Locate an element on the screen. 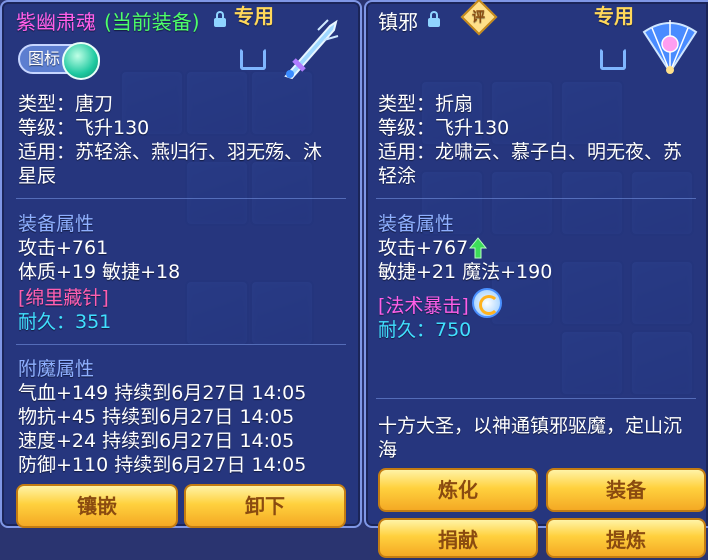 The height and width of the screenshot is (560, 708). apply-line-cont: 星辰 is located at coordinates (37, 176).